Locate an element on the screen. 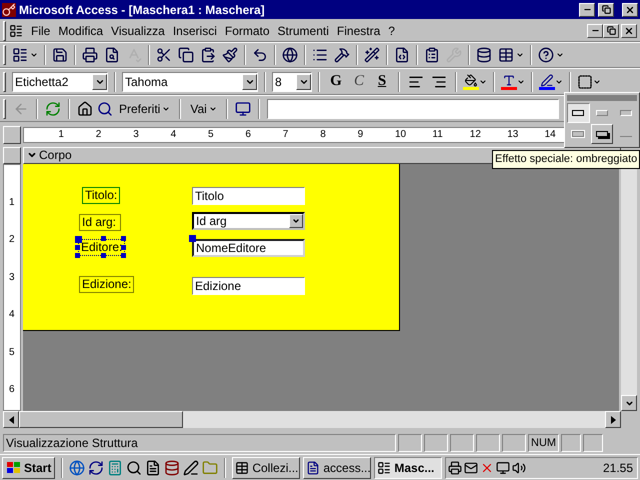  address-field is located at coordinates (412, 108).